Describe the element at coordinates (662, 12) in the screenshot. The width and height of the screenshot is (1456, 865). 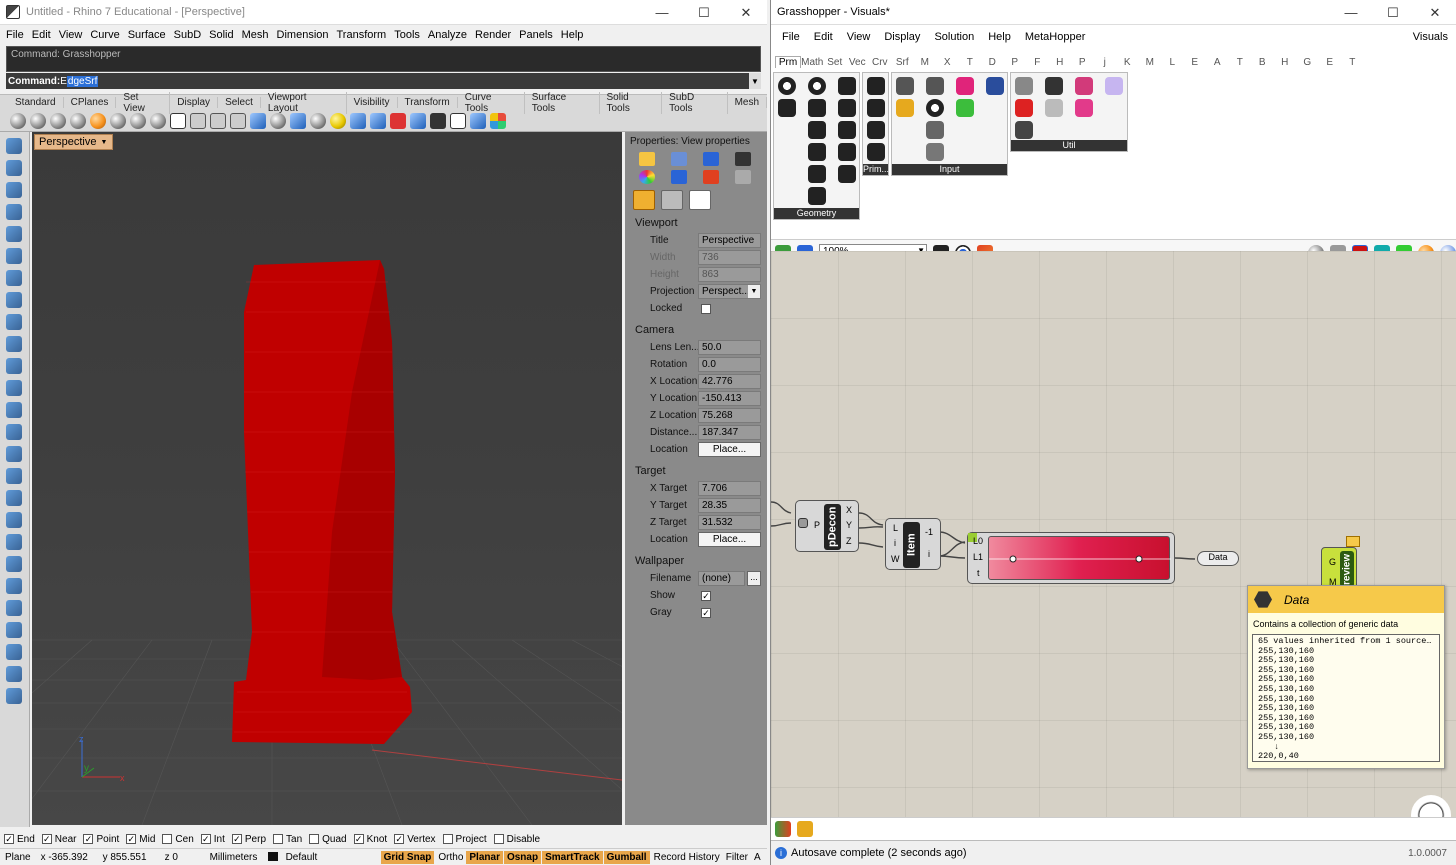
I see `minimize-button: —` at that location.